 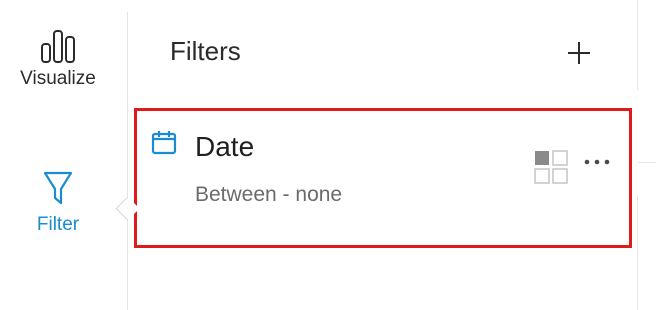 I want to click on nav-visualize-label: Visualize, so click(x=58, y=78).